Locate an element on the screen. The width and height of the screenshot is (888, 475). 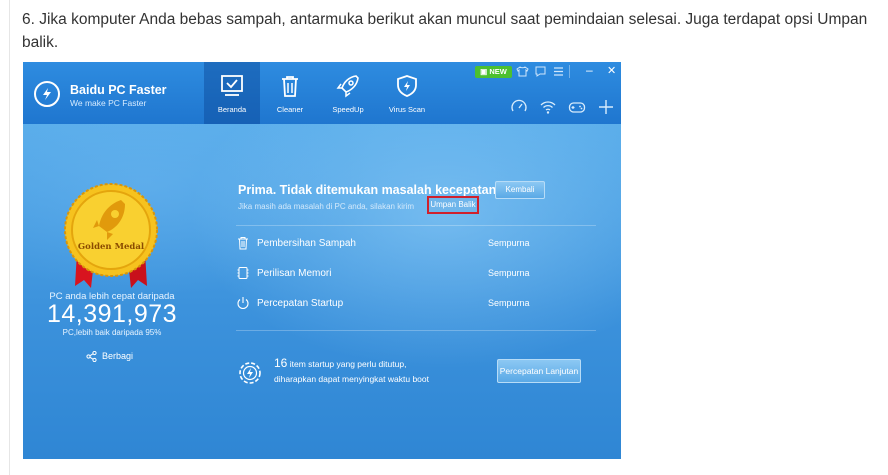
tab-label: Virus Scan is located at coordinates (407, 109).